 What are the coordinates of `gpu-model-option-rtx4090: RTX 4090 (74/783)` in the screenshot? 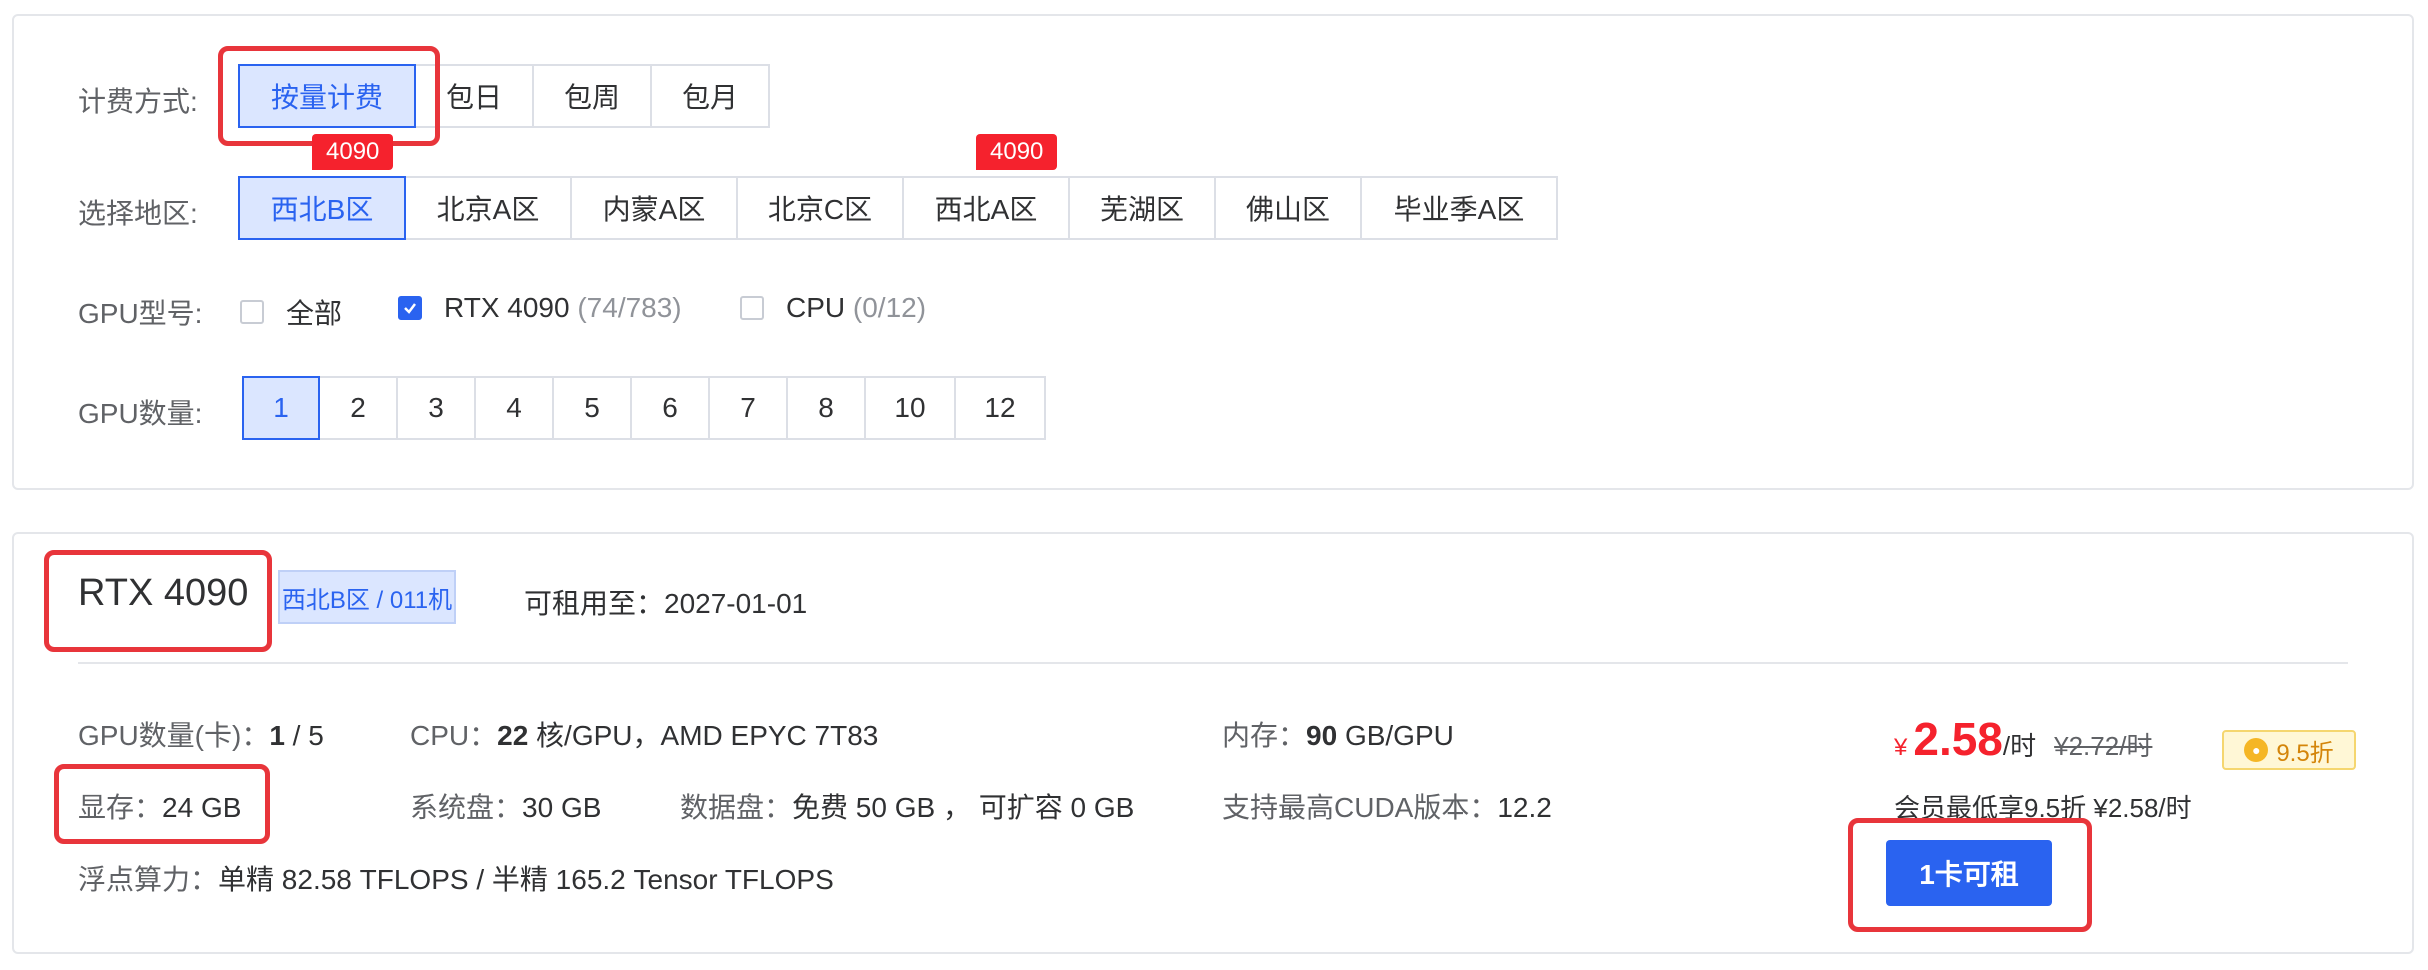 It's located at (540, 308).